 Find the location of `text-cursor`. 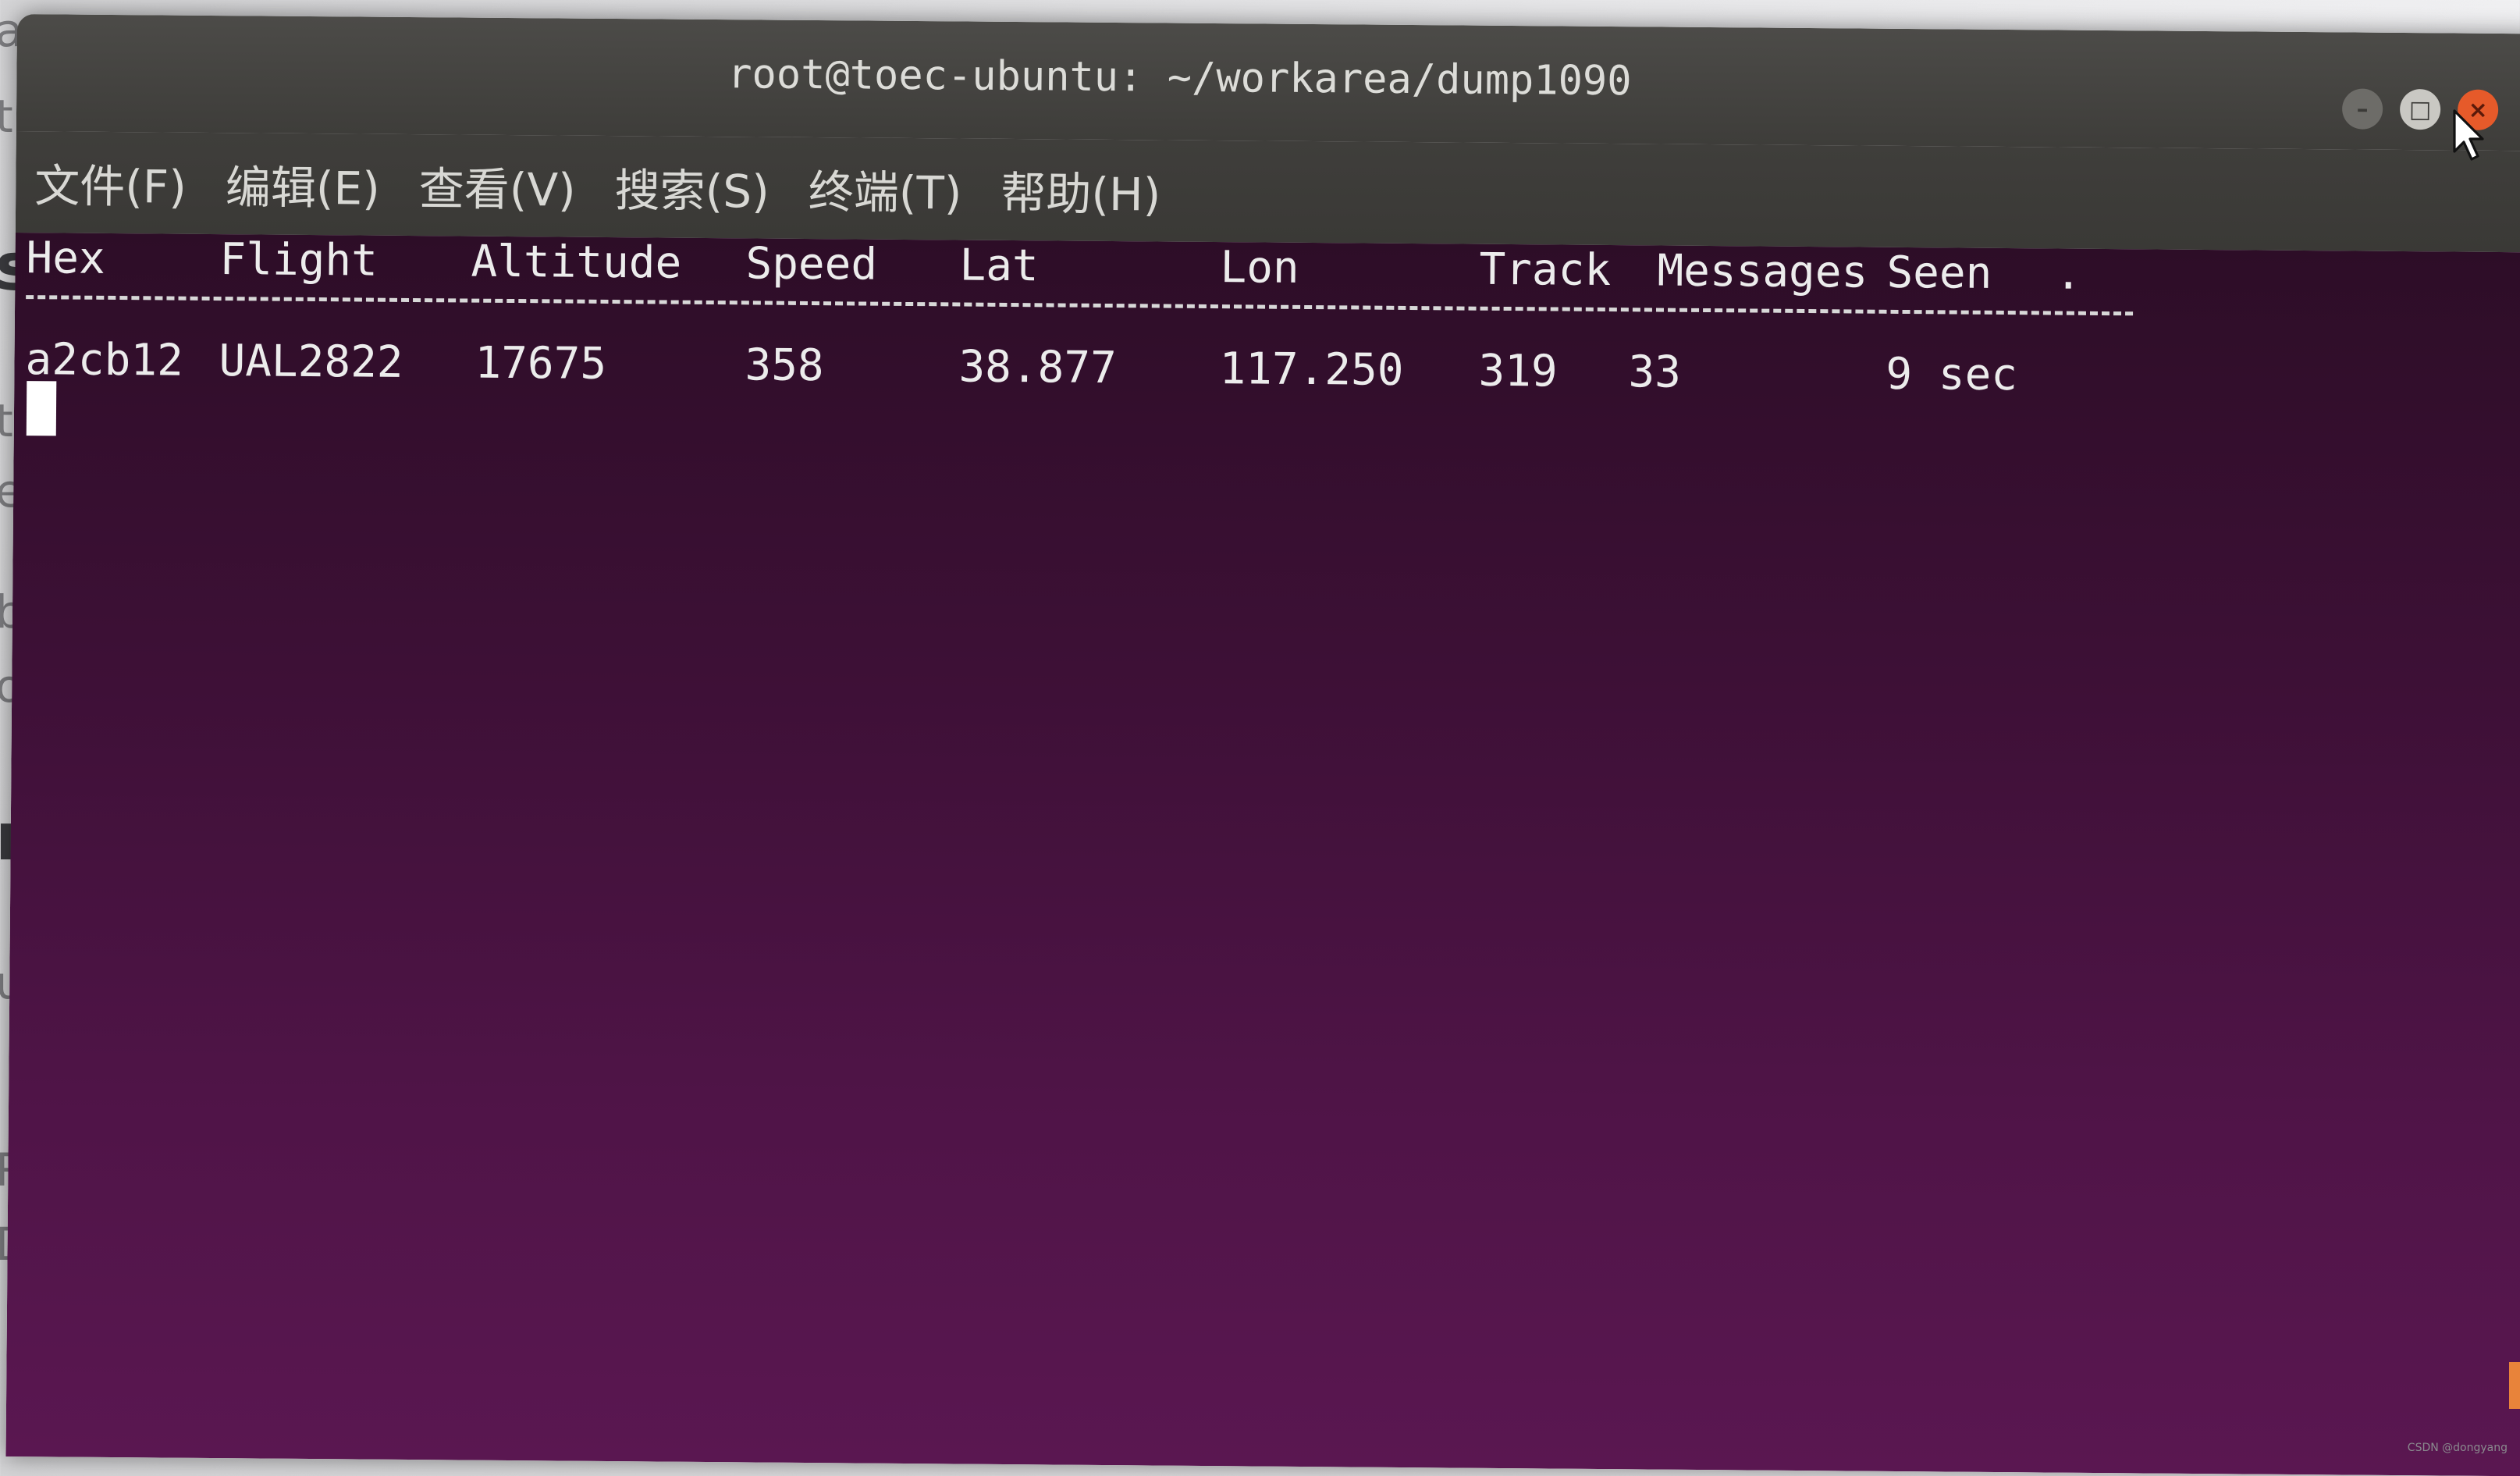

text-cursor is located at coordinates (42, 408).